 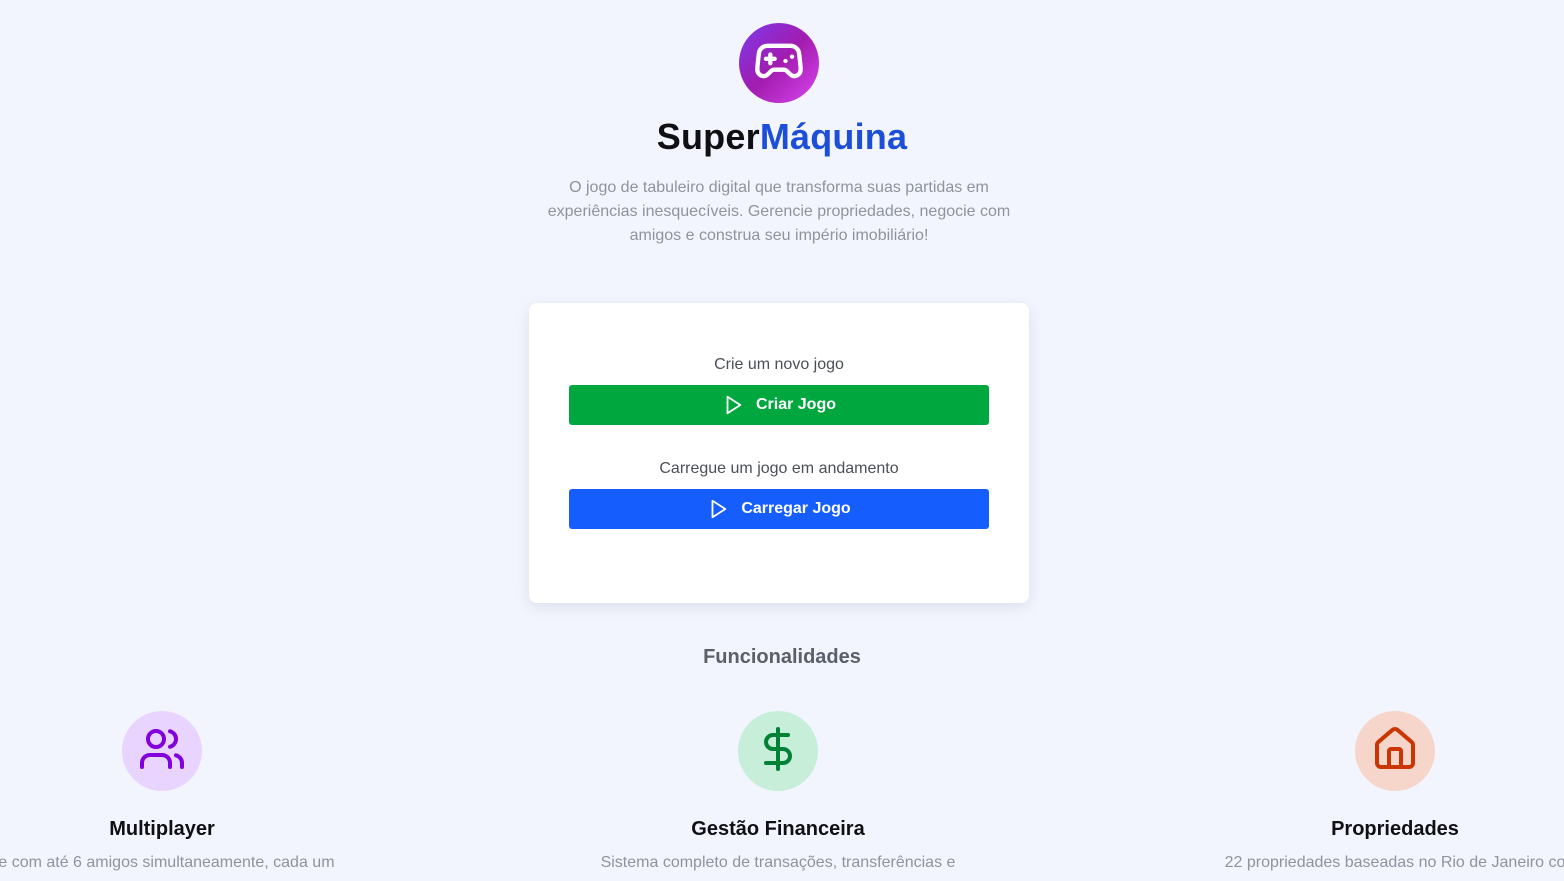 I want to click on create-game-label: Crie um novo jogo, so click(x=779, y=364).